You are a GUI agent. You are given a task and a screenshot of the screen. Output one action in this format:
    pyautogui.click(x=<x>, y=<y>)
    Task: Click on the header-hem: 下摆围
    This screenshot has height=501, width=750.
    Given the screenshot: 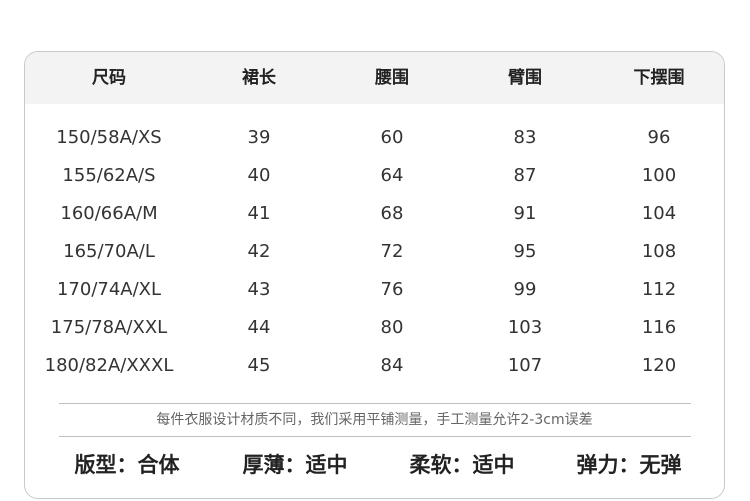 What is the action you would take?
    pyautogui.click(x=659, y=78)
    